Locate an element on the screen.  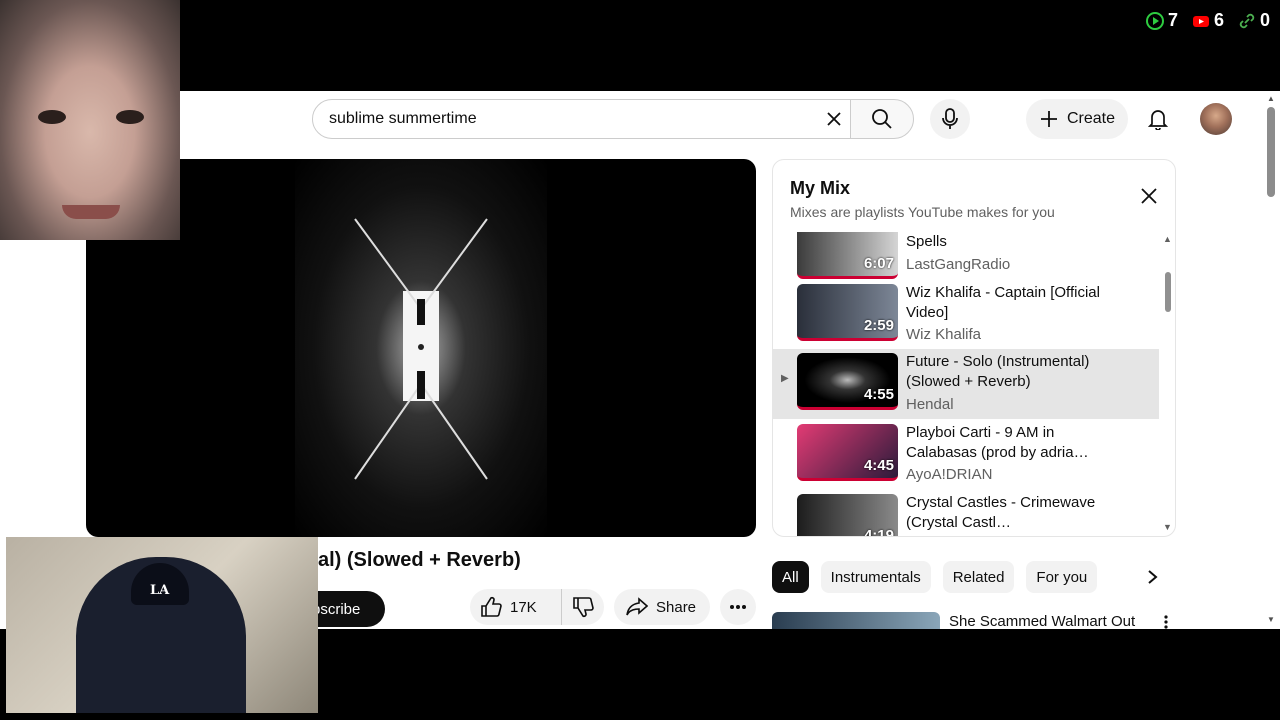
link-icon is located at coordinates (1247, 20).